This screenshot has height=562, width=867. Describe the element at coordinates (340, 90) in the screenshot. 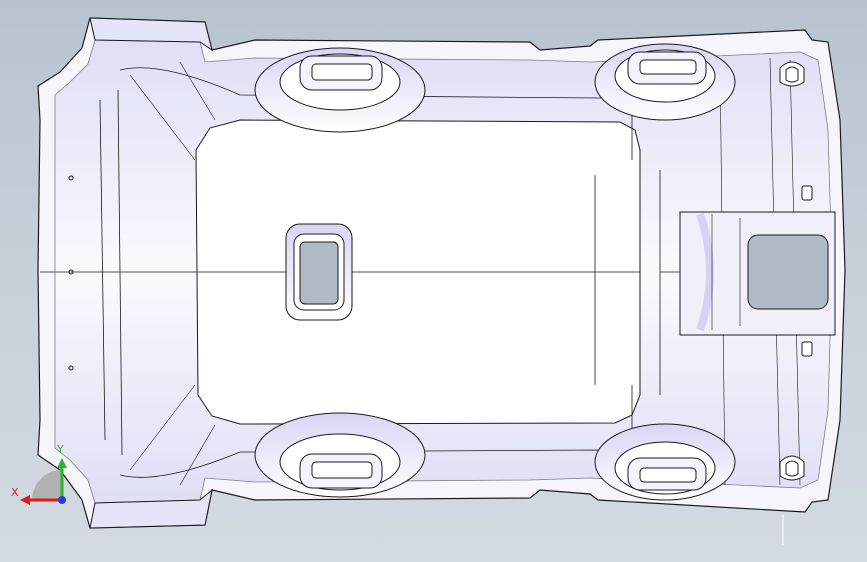

I see `handle-well-front-left` at that location.